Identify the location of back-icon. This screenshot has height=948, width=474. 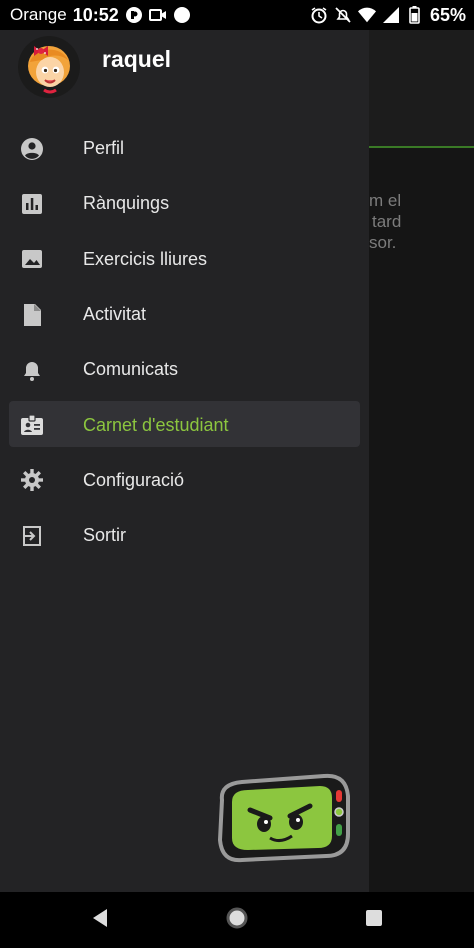
(100, 920).